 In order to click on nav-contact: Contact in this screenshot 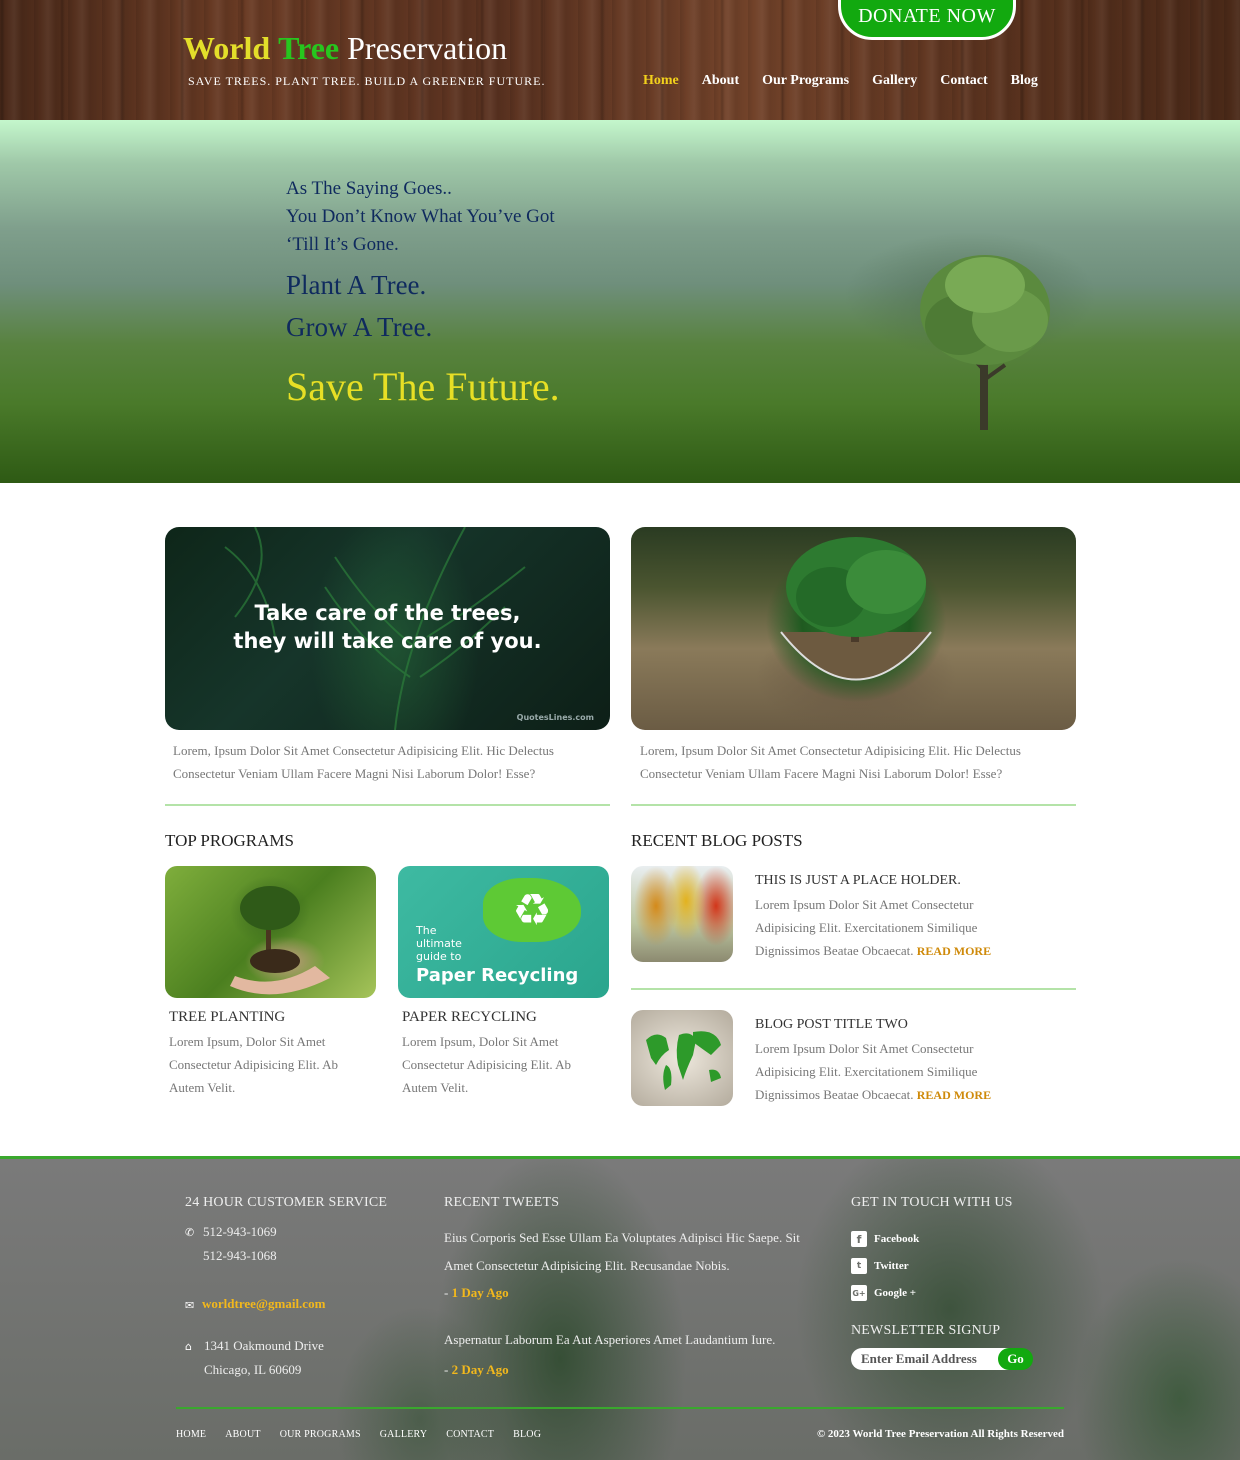, I will do `click(963, 81)`.